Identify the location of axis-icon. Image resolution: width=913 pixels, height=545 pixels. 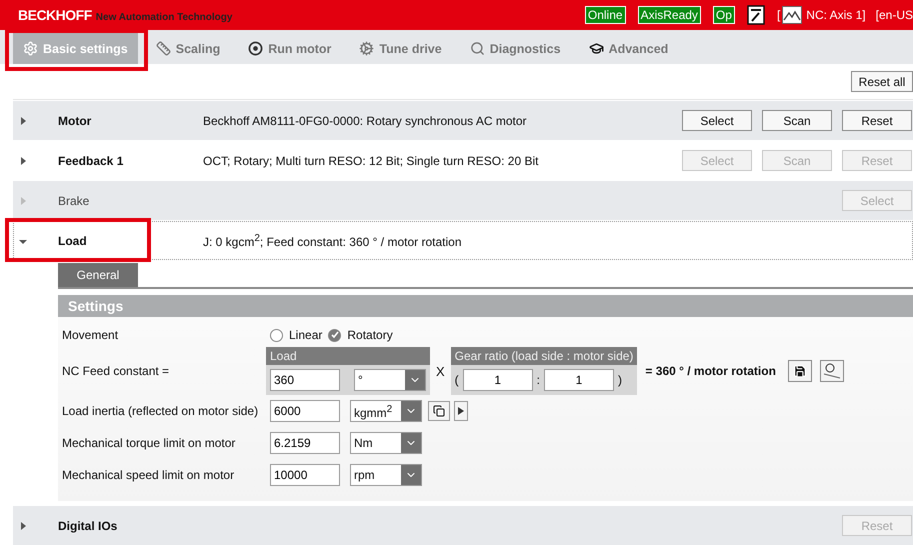
(792, 15).